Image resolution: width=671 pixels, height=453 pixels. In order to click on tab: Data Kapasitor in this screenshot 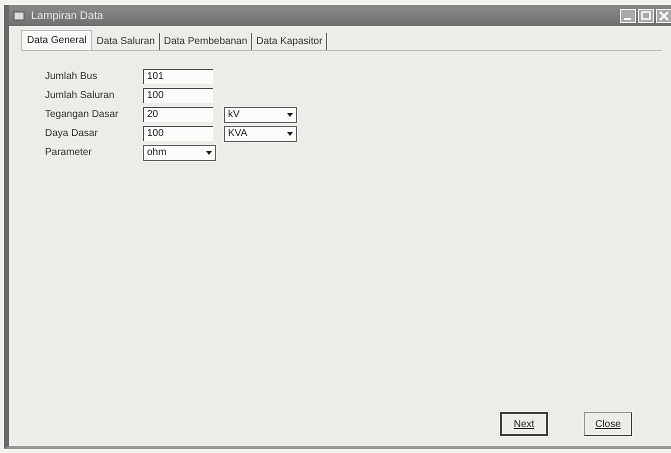, I will do `click(290, 41)`.